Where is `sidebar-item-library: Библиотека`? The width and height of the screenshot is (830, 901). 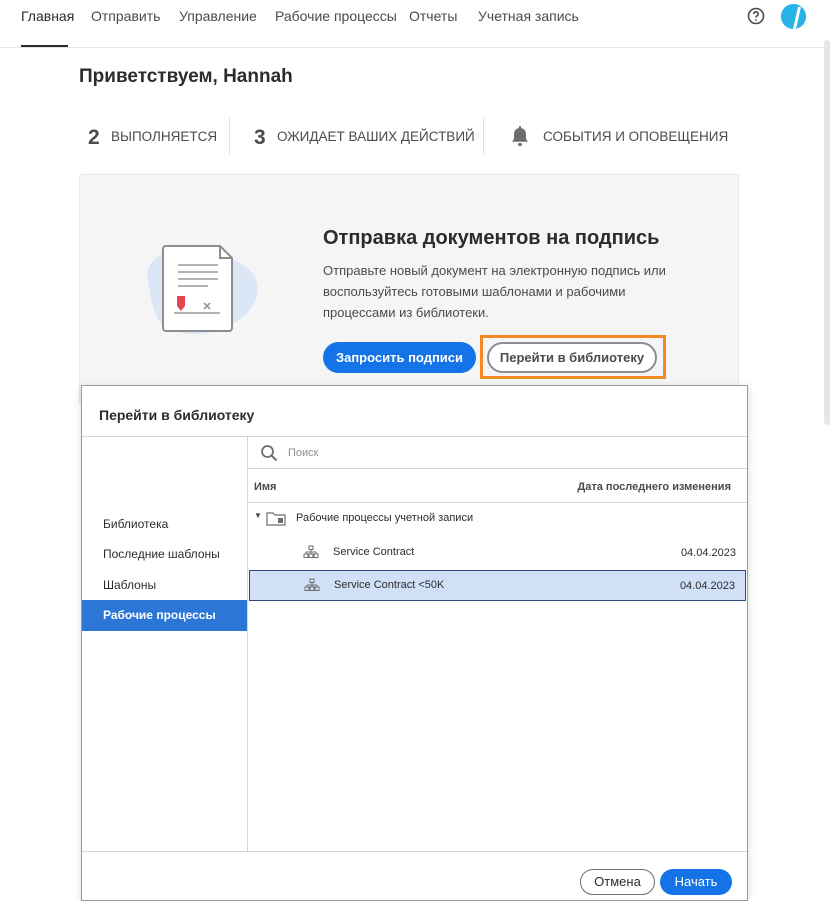 sidebar-item-library: Библиотека is located at coordinates (164, 524).